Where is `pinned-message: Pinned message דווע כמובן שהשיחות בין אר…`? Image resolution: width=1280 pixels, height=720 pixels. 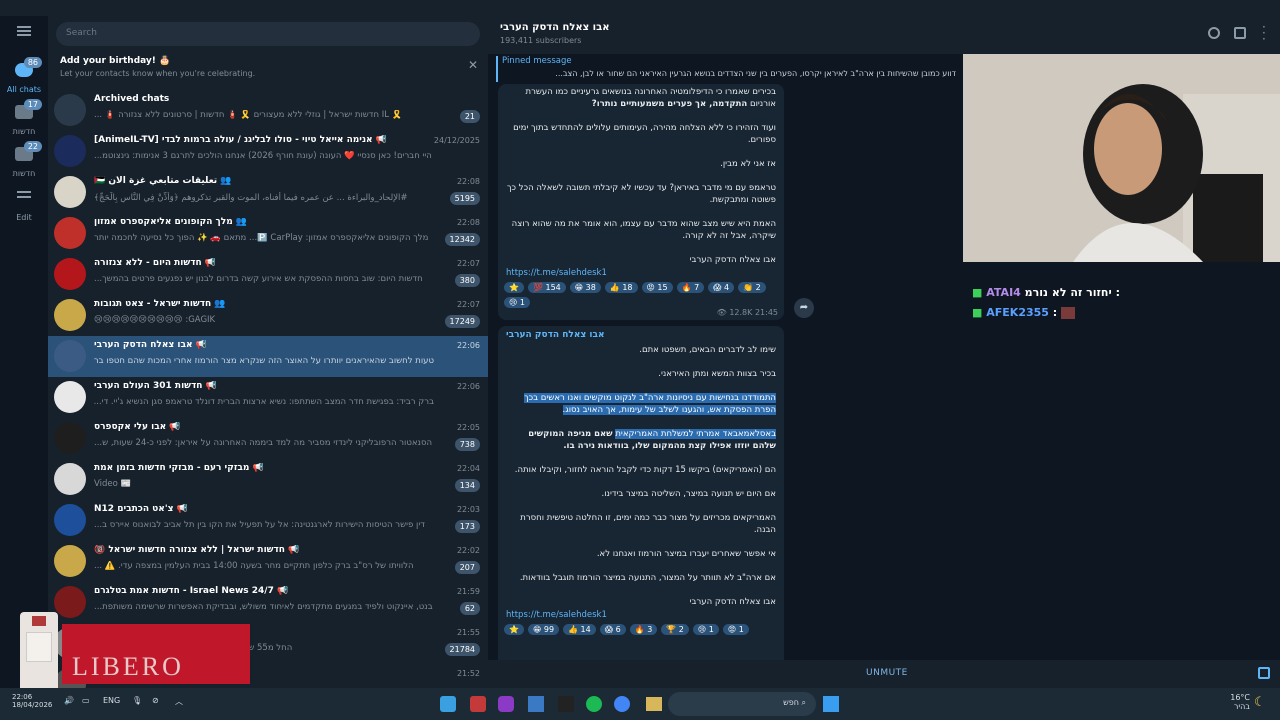 pinned-message: Pinned message דווע כמובן שהשיחות בין אר… is located at coordinates (726, 69).